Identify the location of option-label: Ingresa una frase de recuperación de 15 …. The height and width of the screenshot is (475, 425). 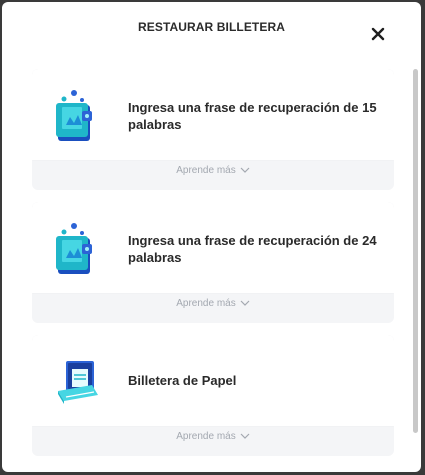
(252, 116).